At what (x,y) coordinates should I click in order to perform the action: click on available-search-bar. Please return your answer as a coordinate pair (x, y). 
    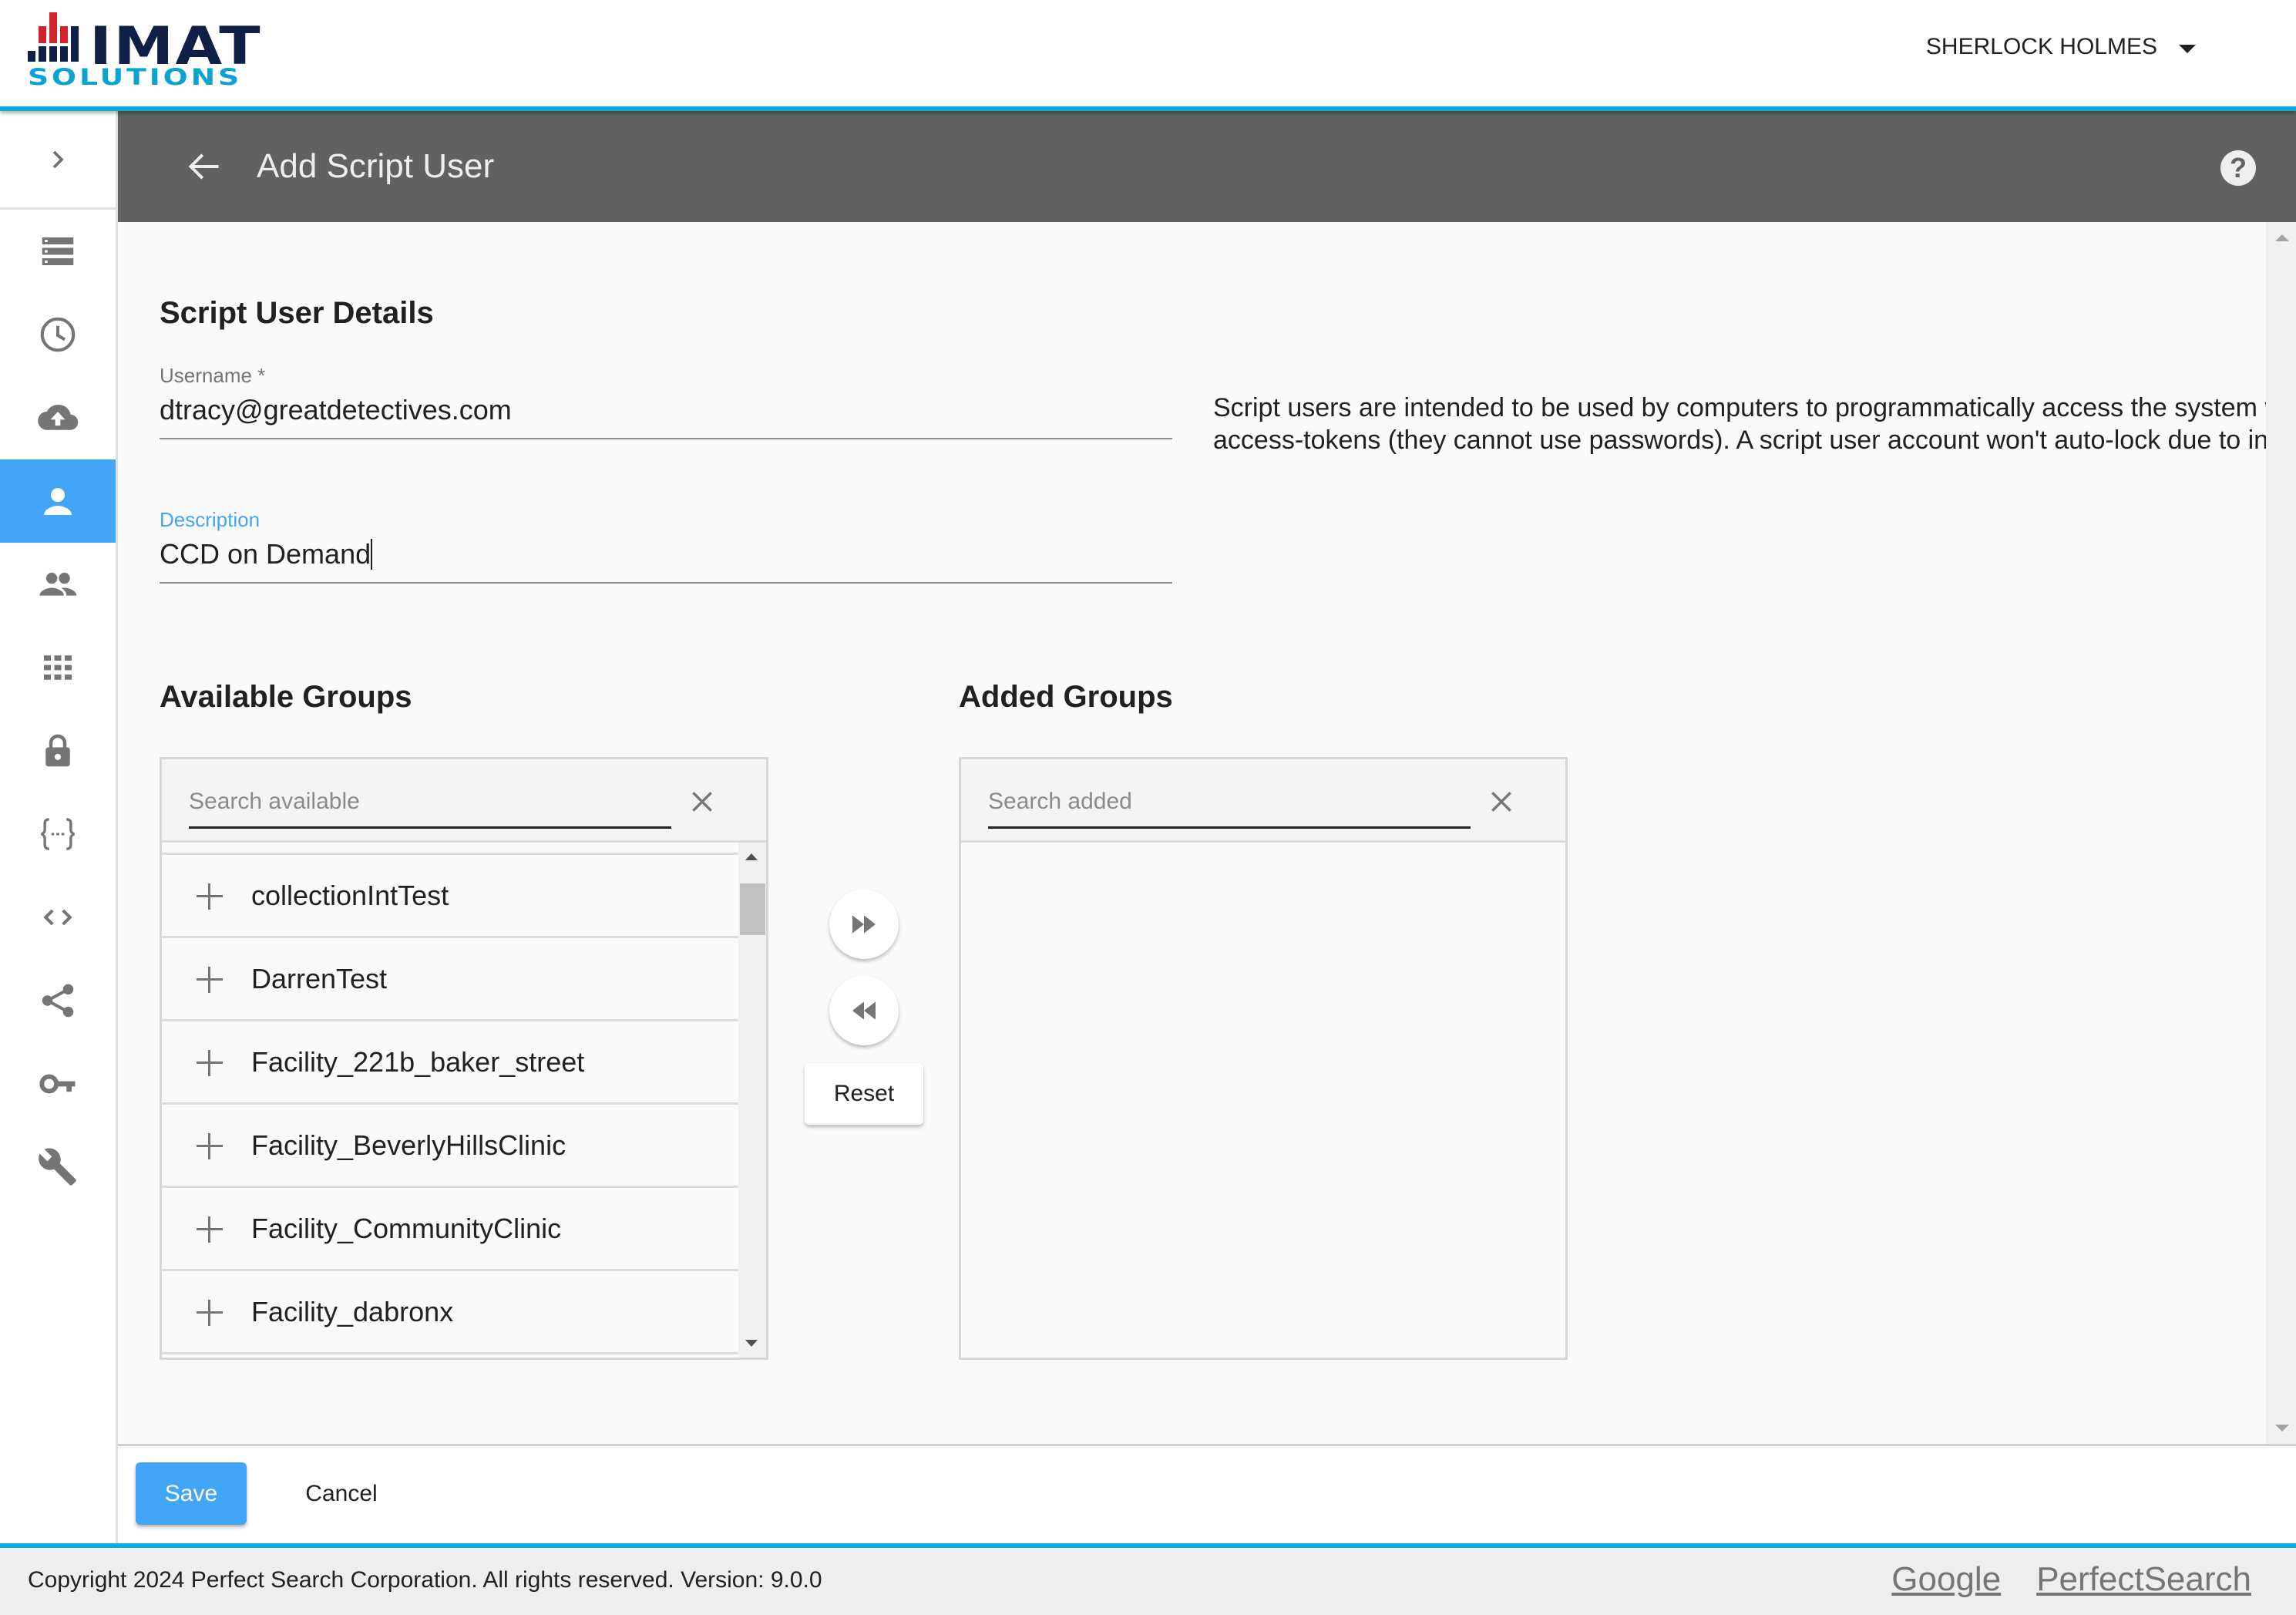
    Looking at the image, I should click on (464, 801).